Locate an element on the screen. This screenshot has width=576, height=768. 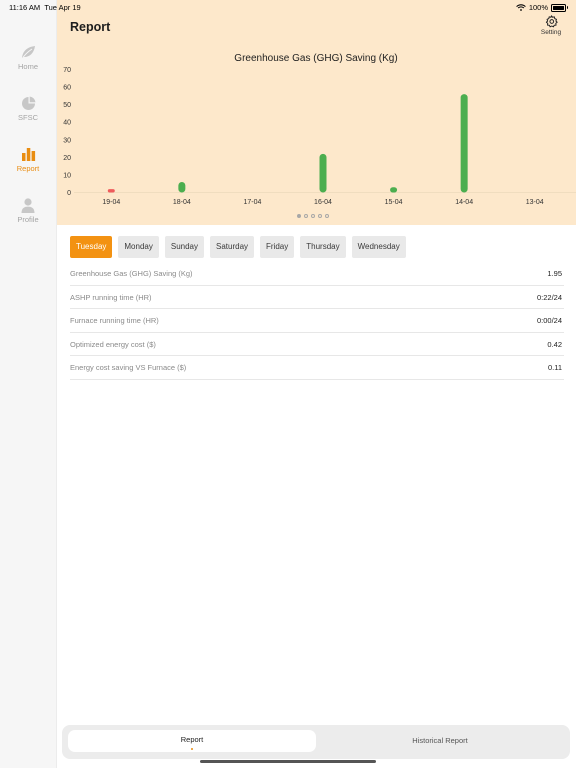
tab-historical-report: Historical Report is located at coordinates (440, 741).